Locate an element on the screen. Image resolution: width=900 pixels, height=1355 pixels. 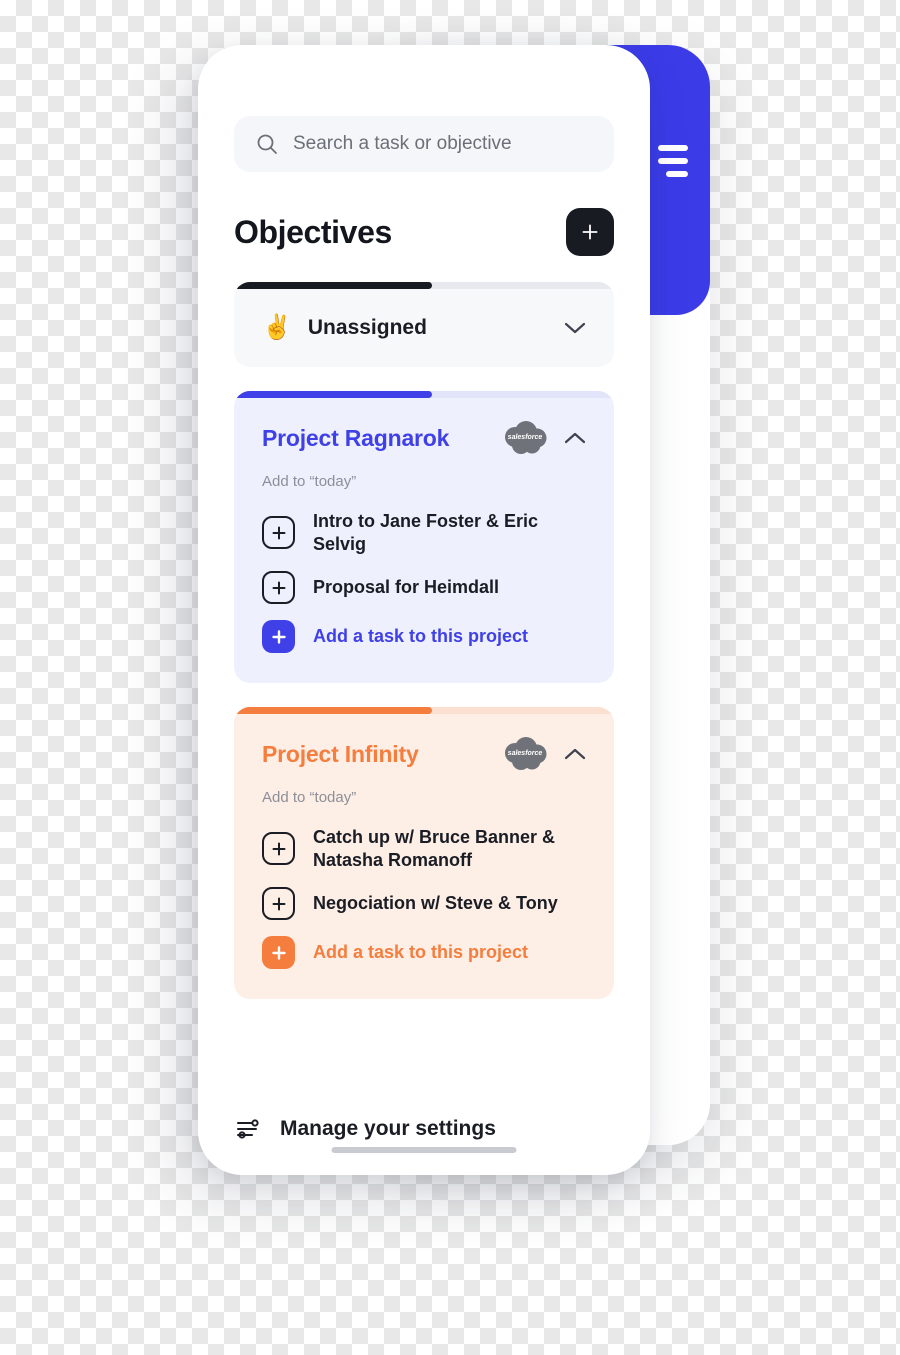
search-bar is located at coordinates (424, 144).